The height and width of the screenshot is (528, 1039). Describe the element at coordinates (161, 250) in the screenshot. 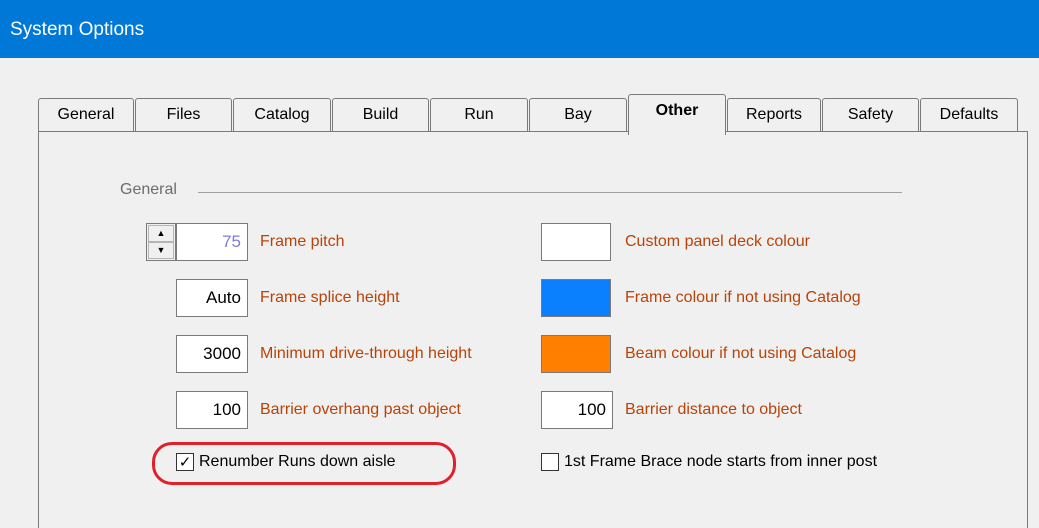

I see `spin-down-icon: ▼` at that location.